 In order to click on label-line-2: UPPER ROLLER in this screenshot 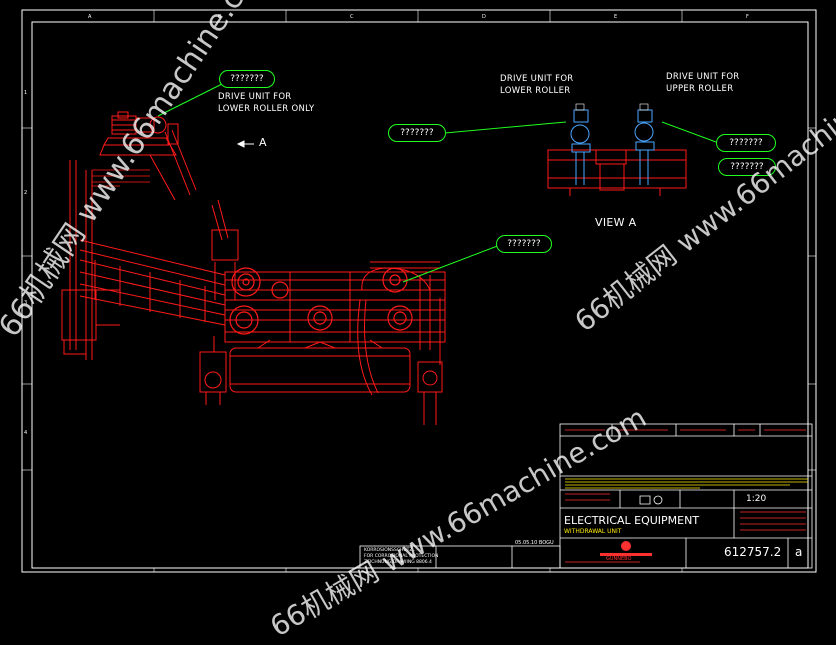, I will do `click(700, 89)`.